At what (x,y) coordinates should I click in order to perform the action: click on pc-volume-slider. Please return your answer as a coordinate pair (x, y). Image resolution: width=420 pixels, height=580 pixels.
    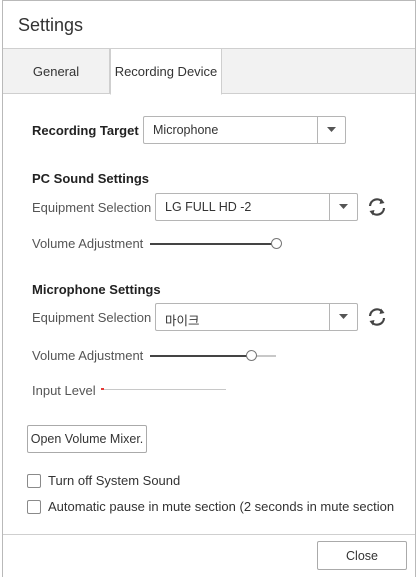
    Looking at the image, I should click on (216, 244).